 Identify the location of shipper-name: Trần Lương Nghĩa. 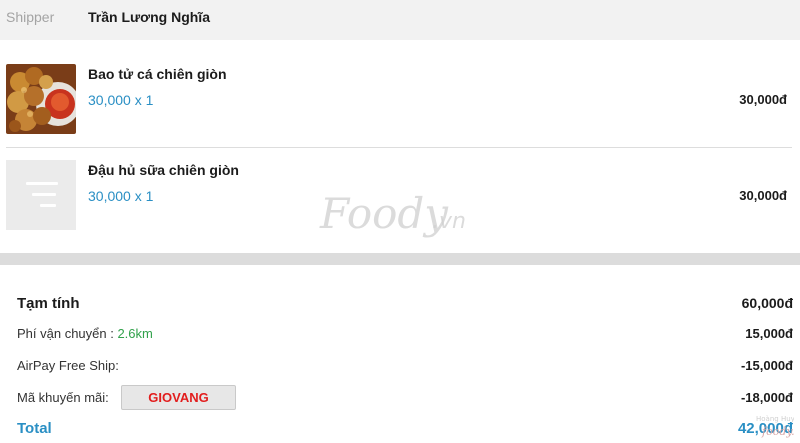
(149, 17).